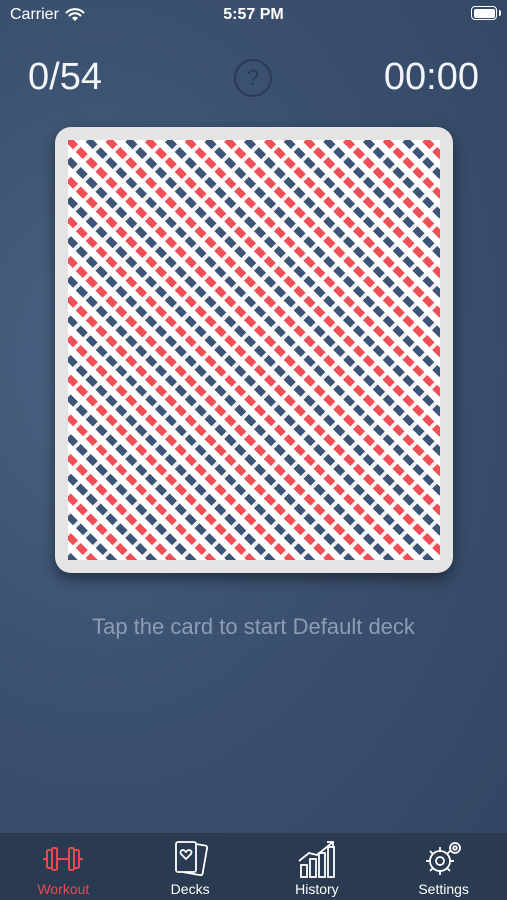  Describe the element at coordinates (190, 889) in the screenshot. I see `tab-label: Decks` at that location.